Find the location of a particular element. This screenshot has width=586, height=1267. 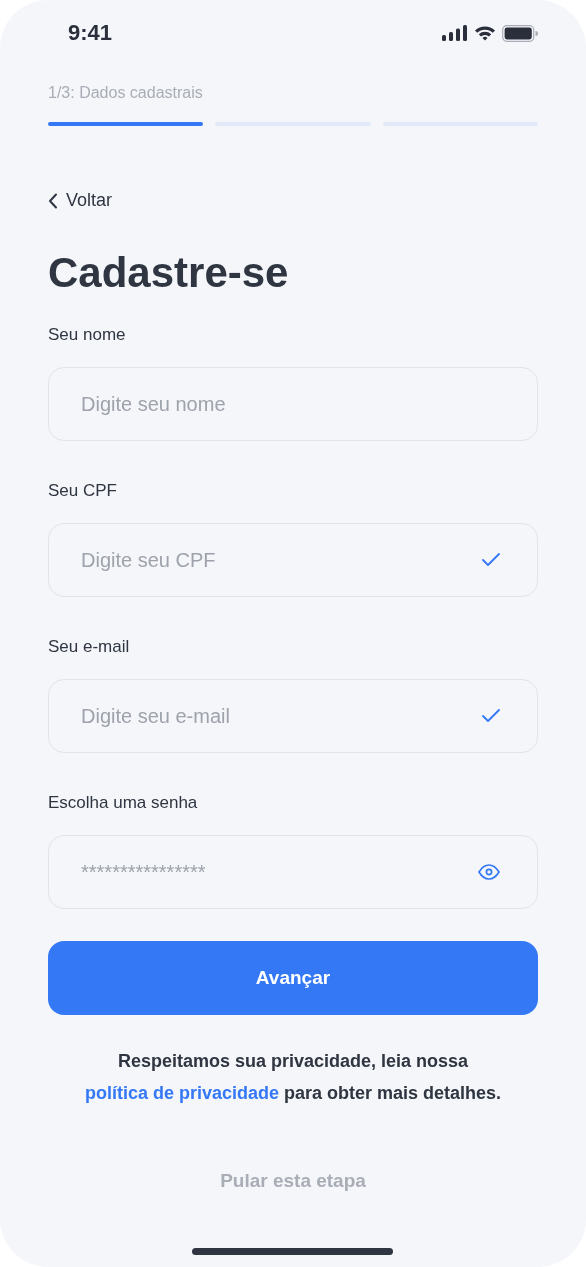

field-label: Seu CPF is located at coordinates (83, 491).